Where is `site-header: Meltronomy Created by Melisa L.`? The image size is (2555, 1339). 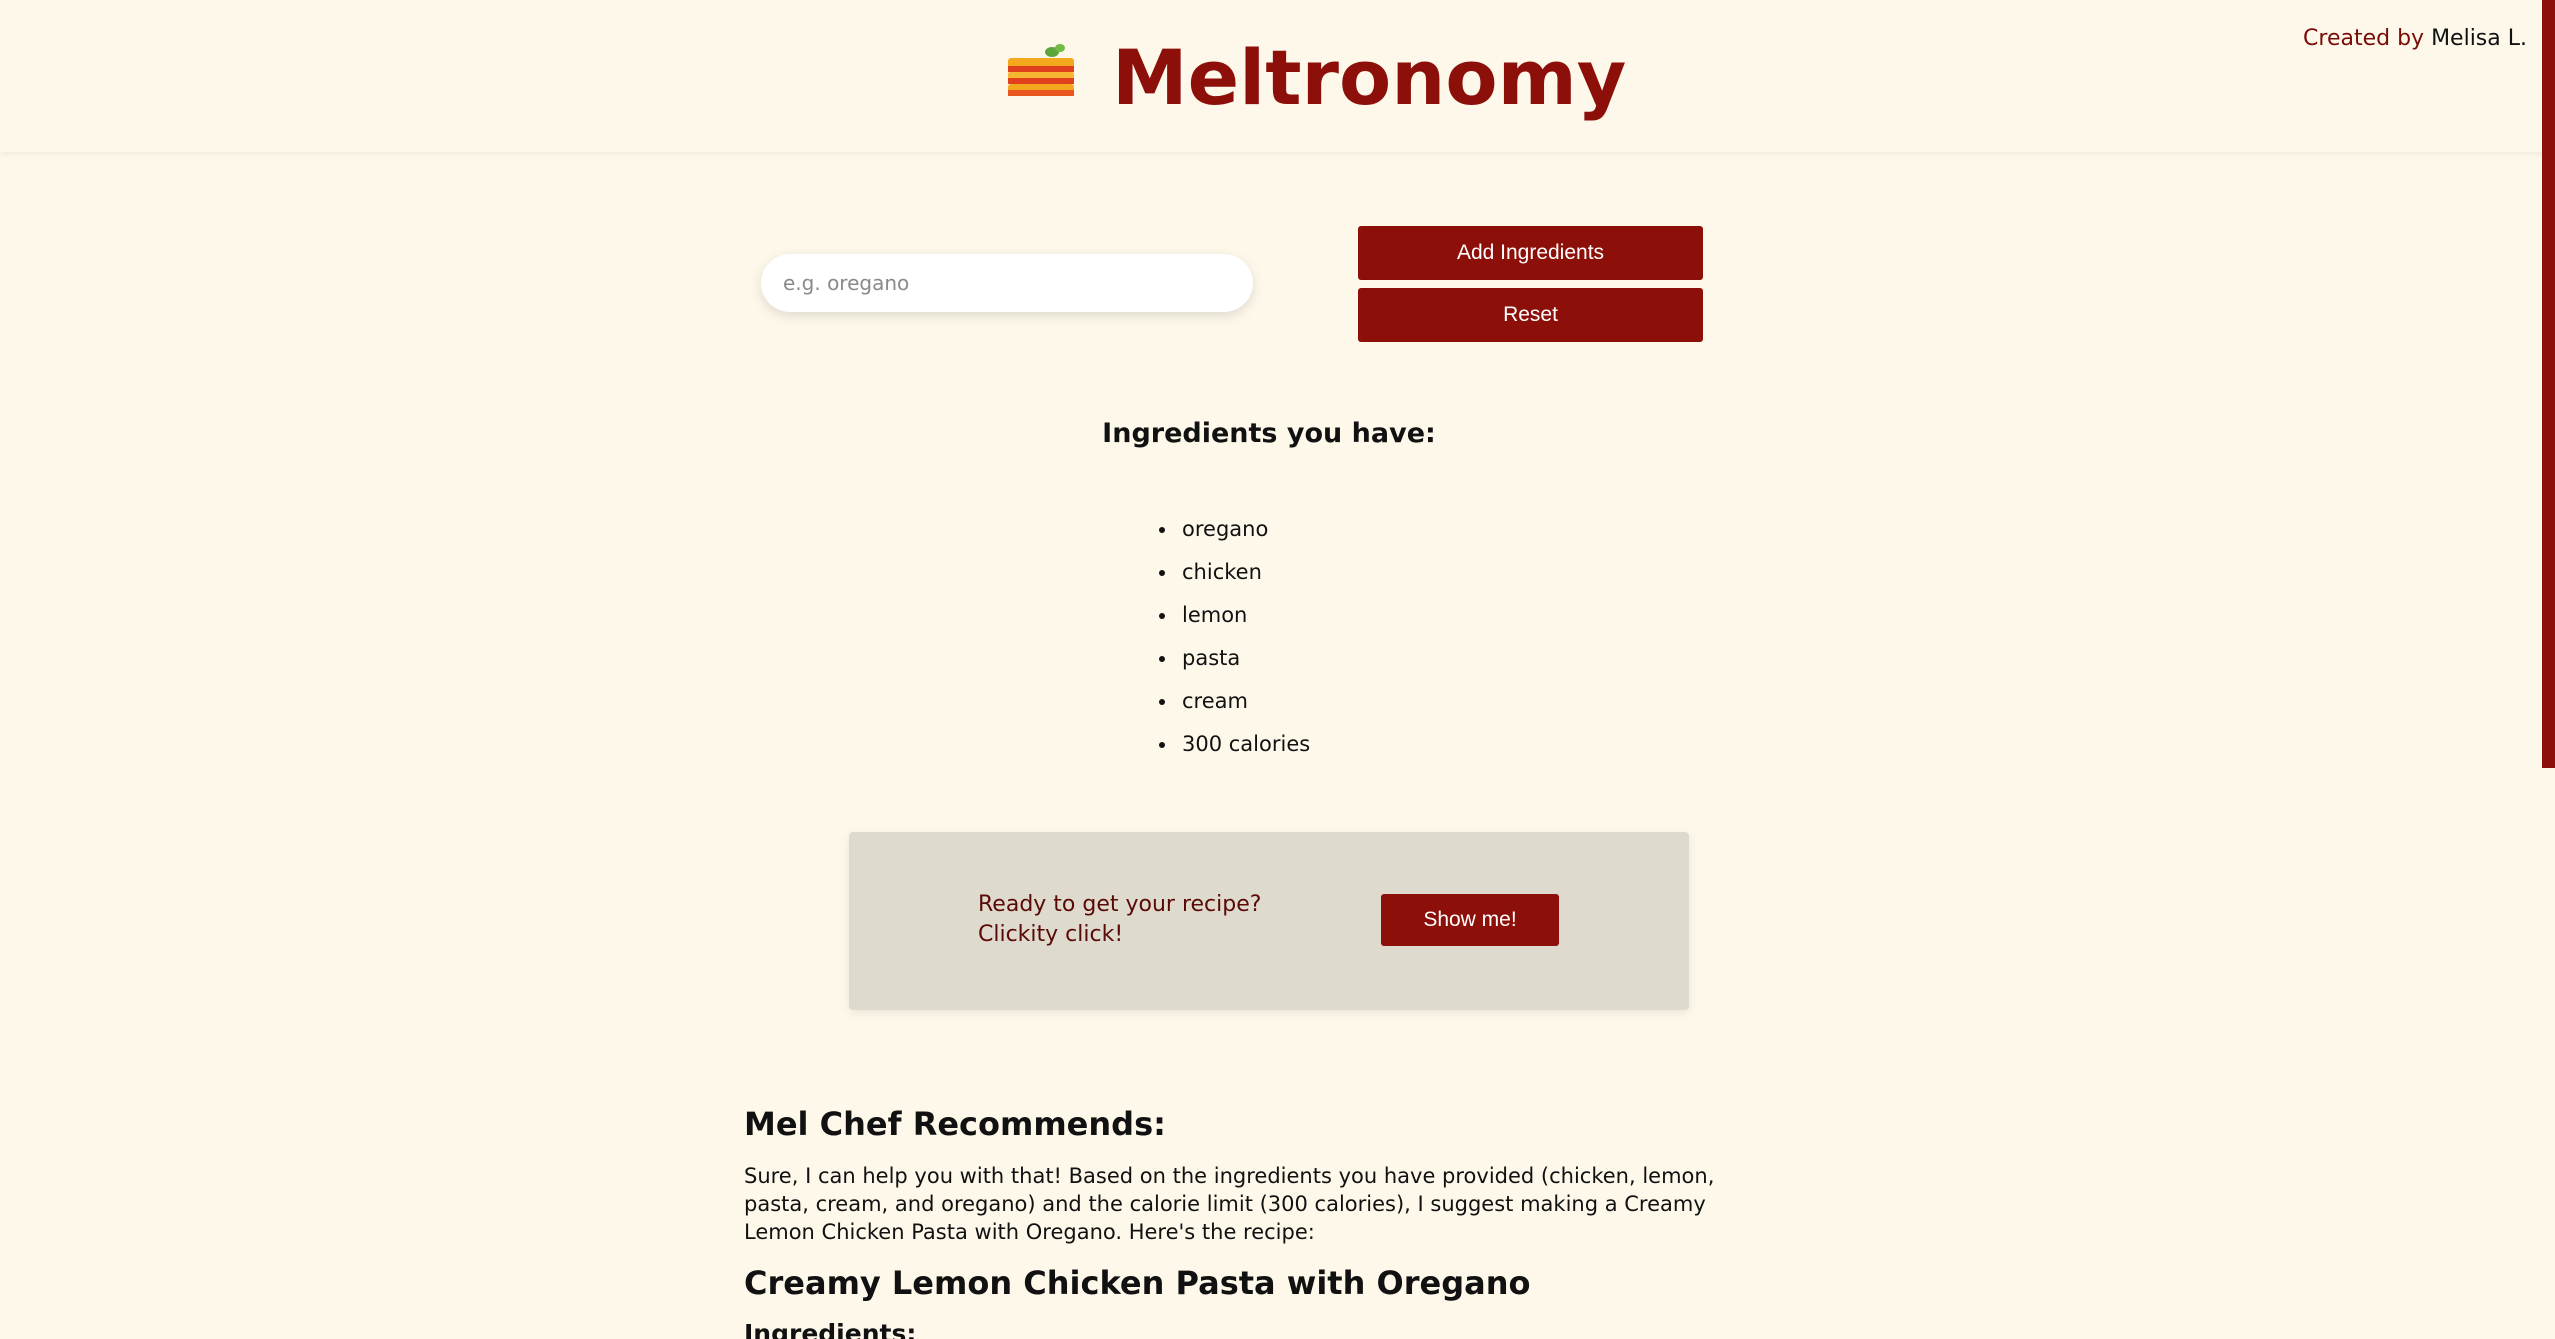 site-header: Meltronomy Created by Melisa L. is located at coordinates (1277, 76).